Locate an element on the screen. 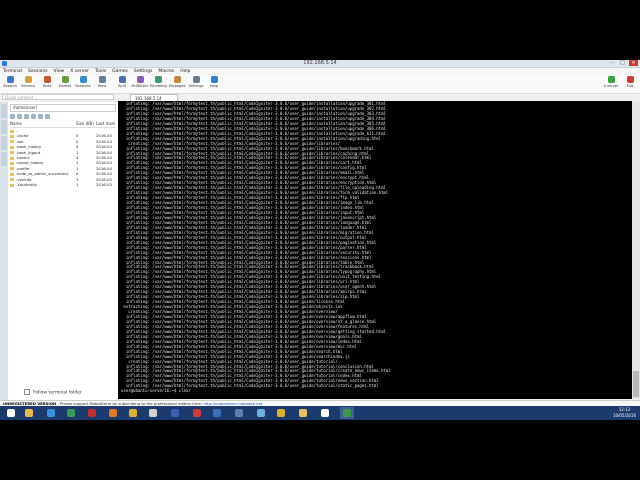 This screenshot has width=640, height=480. follow-checkbox is located at coordinates (27, 392).